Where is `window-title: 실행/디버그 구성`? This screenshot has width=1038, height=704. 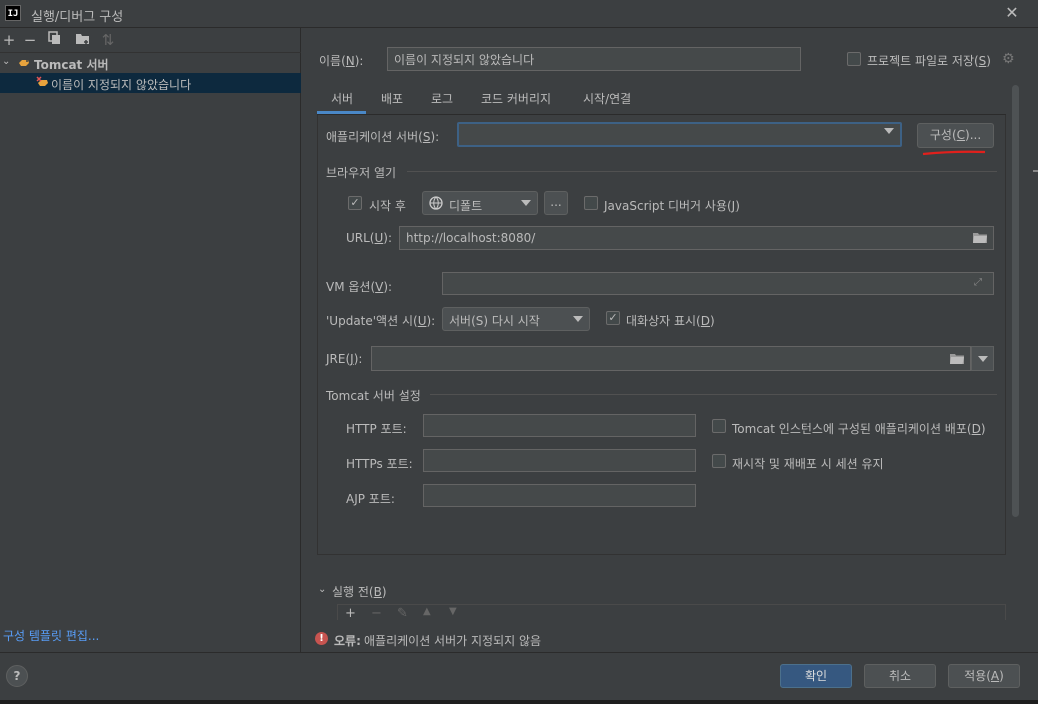
window-title: 실행/디버그 구성 is located at coordinates (77, 17).